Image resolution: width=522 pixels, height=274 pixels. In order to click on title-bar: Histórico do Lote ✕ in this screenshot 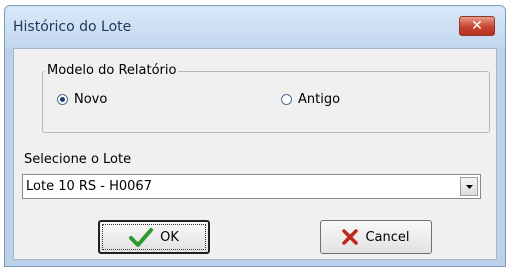, I will do `click(255, 27)`.